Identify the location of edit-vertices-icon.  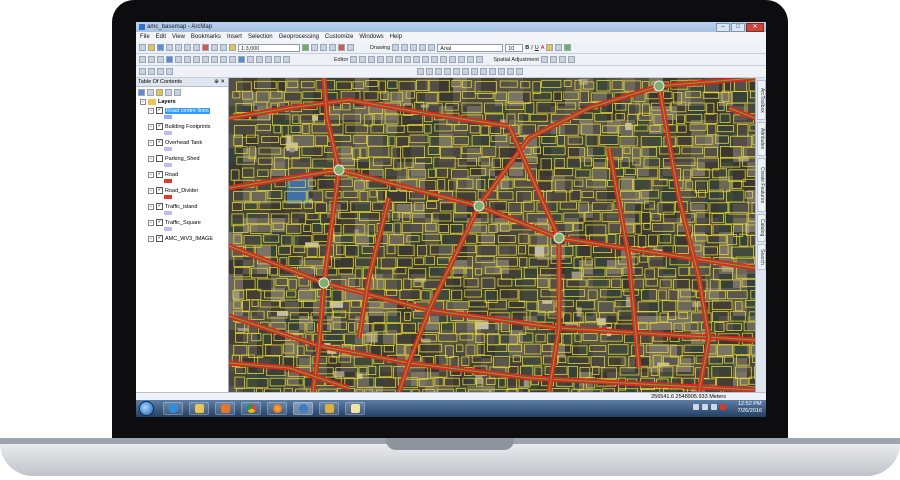
(408, 59).